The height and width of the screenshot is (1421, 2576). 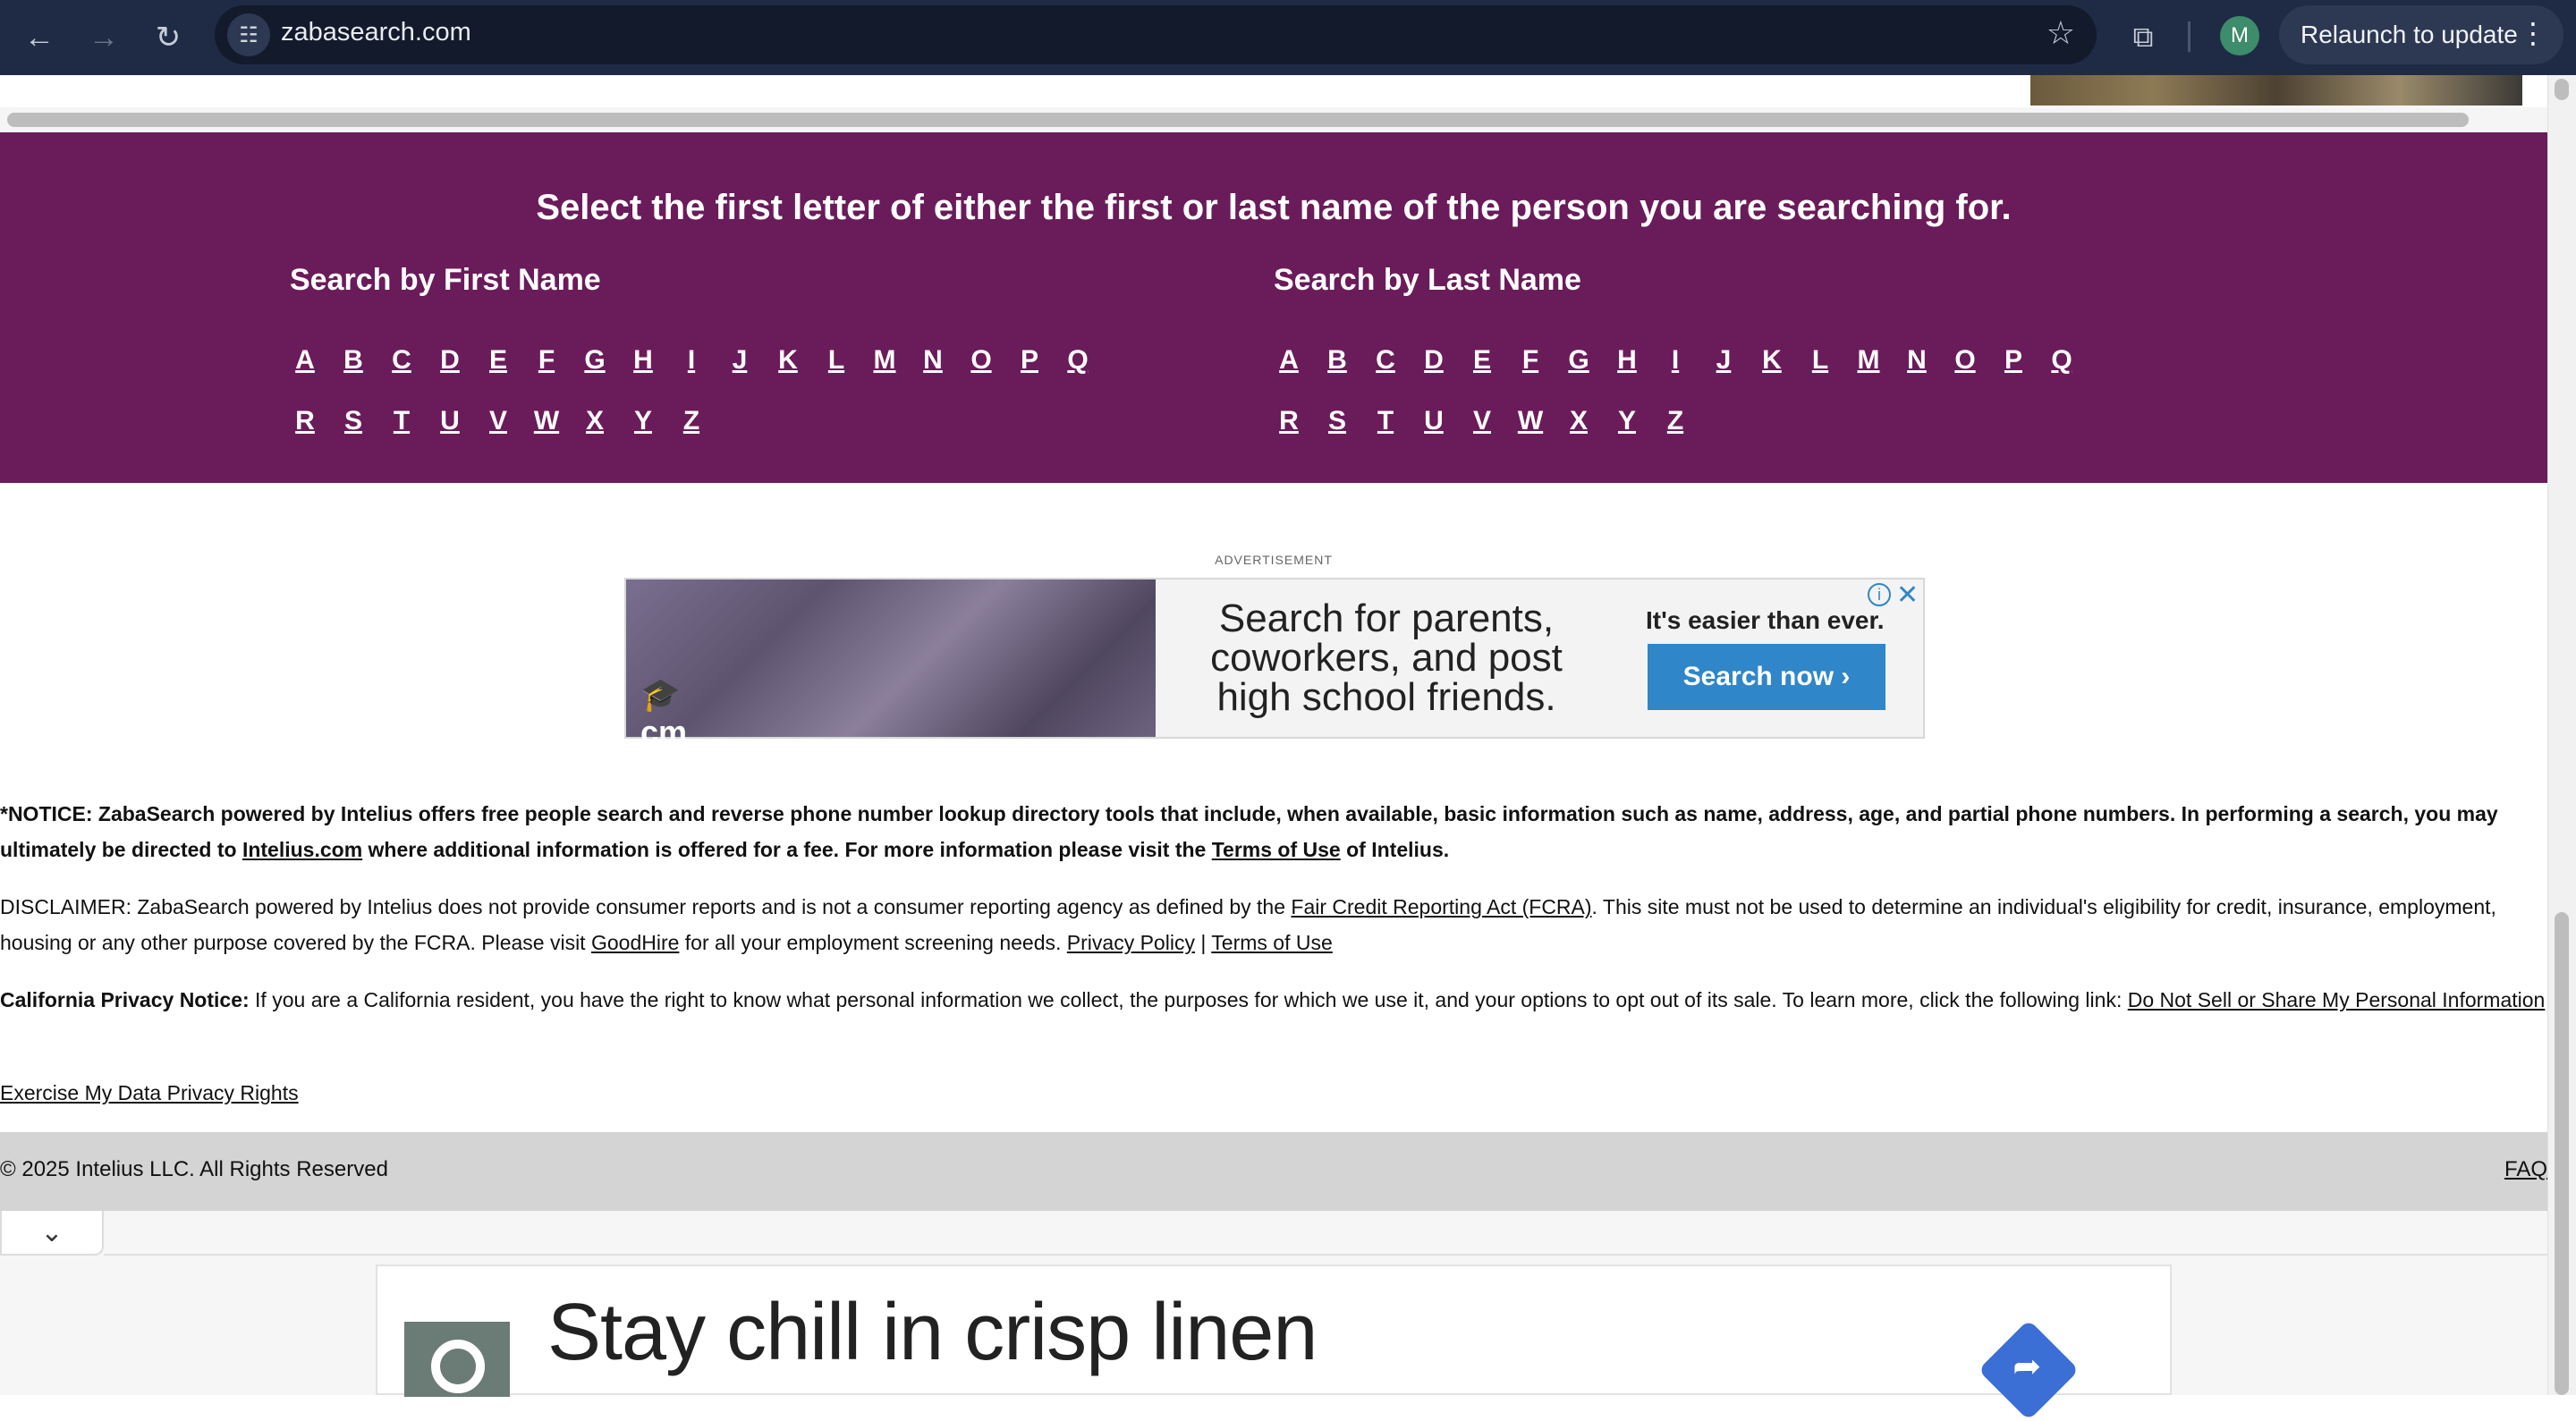 I want to click on carousel-thumbnail-image, so click(x=2276, y=90).